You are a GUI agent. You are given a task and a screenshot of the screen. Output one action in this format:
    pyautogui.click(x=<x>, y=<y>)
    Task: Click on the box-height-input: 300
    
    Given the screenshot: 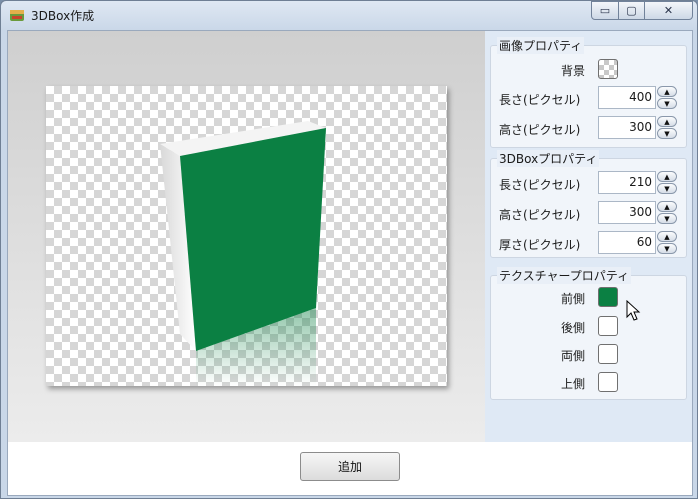 What is the action you would take?
    pyautogui.click(x=627, y=212)
    